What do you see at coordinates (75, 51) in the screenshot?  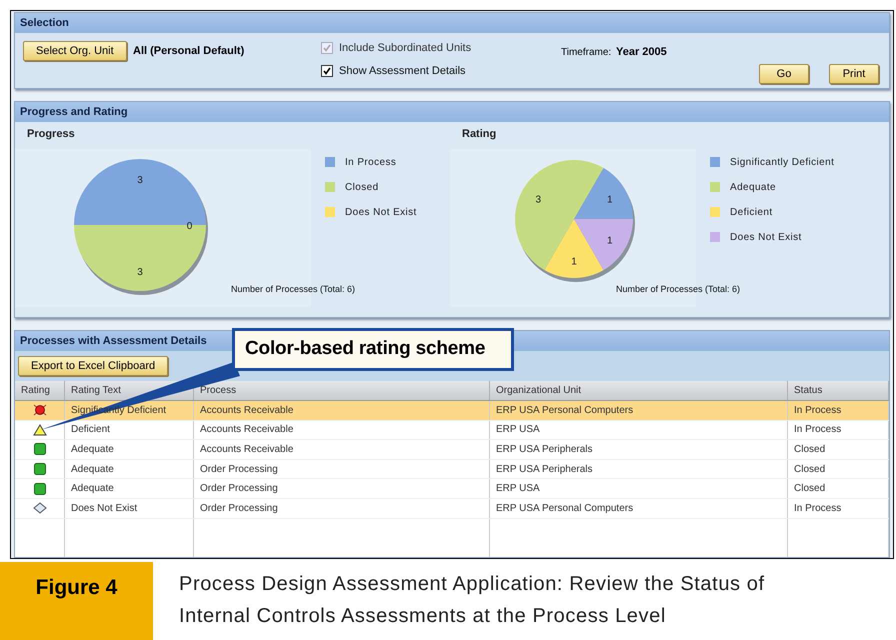 I see `select-org-unit-button: Select Org. Unit` at bounding box center [75, 51].